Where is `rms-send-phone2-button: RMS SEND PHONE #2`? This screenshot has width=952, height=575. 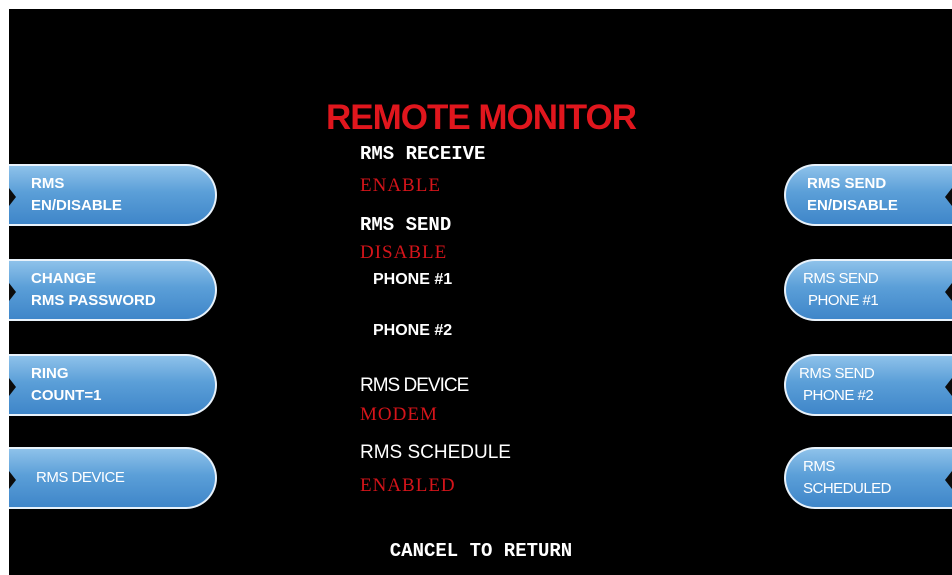
rms-send-phone2-button: RMS SEND PHONE #2 is located at coordinates (868, 385).